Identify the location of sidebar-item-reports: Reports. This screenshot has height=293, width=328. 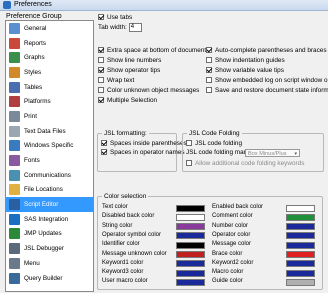
(49, 43).